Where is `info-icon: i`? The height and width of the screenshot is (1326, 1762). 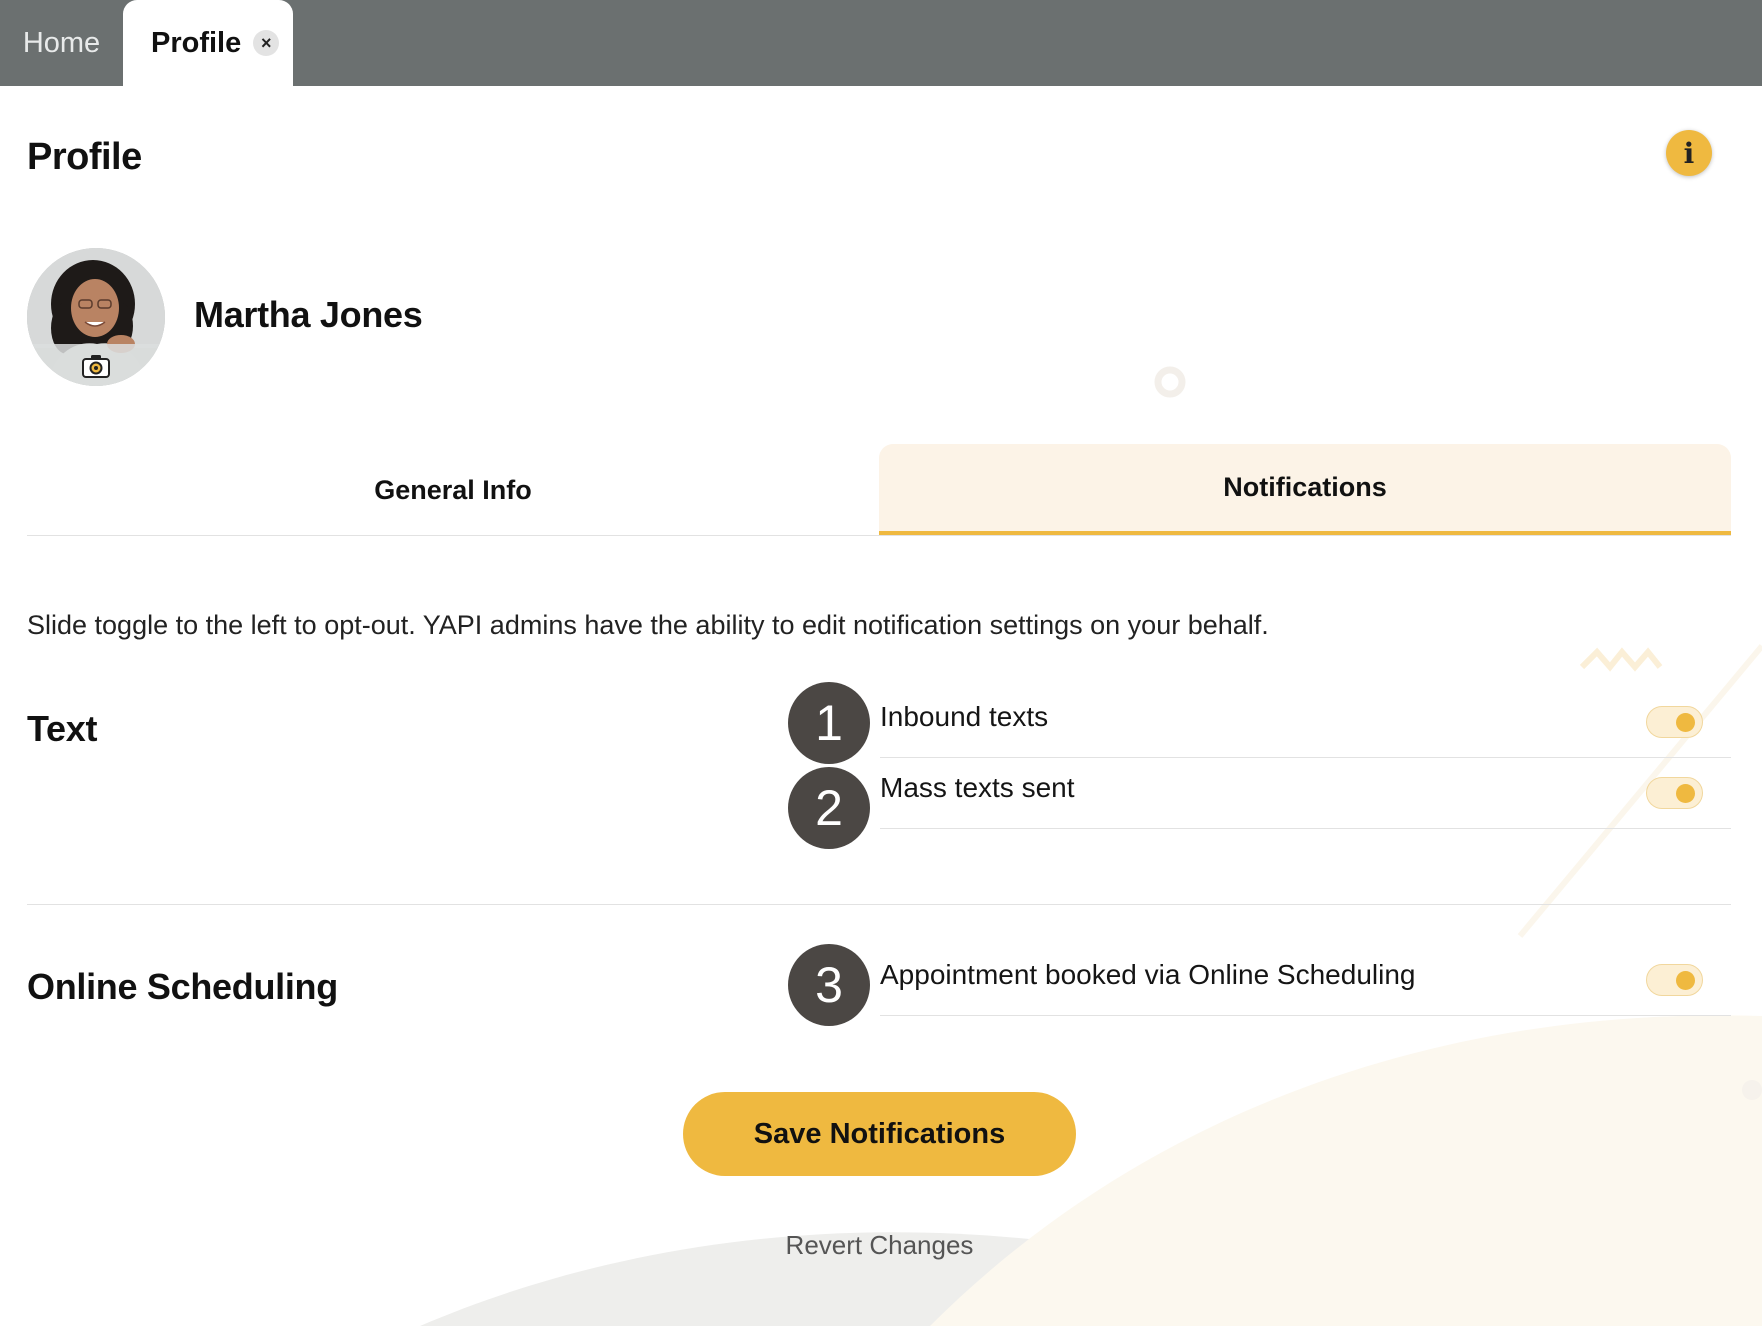
info-icon: i is located at coordinates (1689, 153).